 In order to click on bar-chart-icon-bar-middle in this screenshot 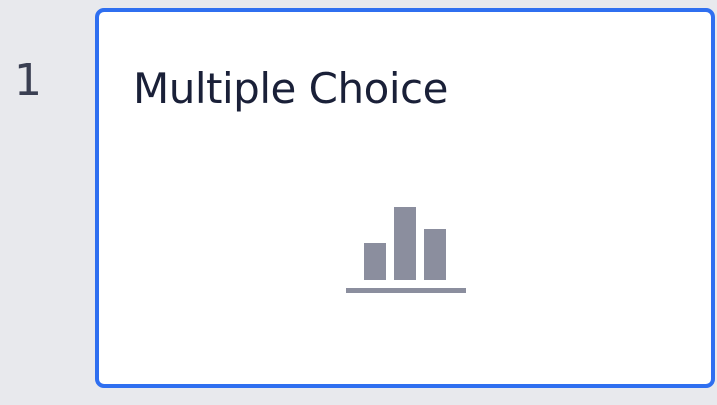, I will do `click(405, 243)`.